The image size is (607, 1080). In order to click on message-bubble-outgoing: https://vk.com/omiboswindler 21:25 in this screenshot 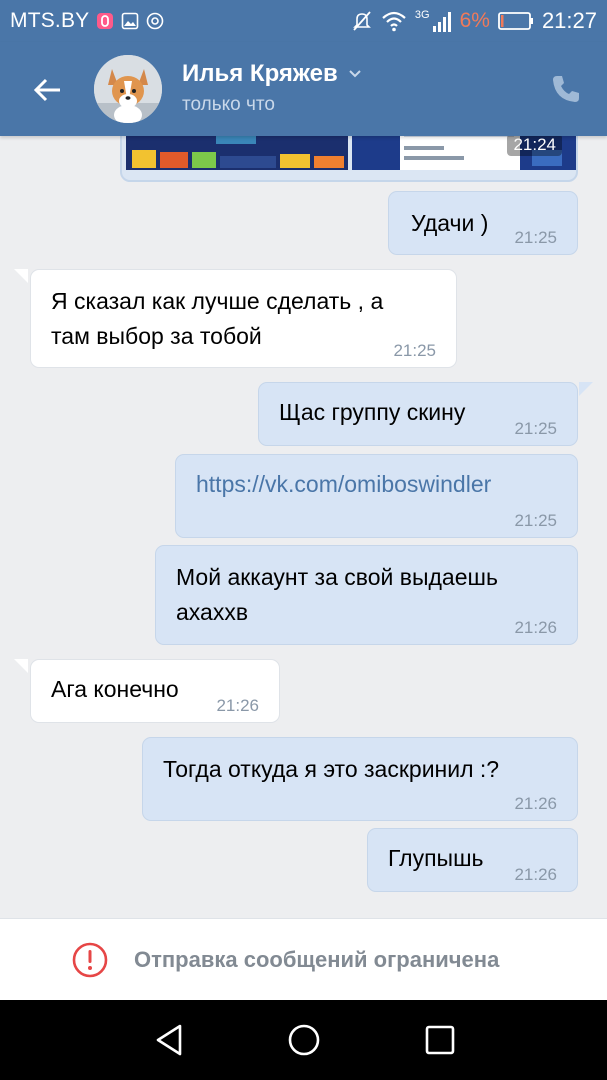, I will do `click(376, 496)`.